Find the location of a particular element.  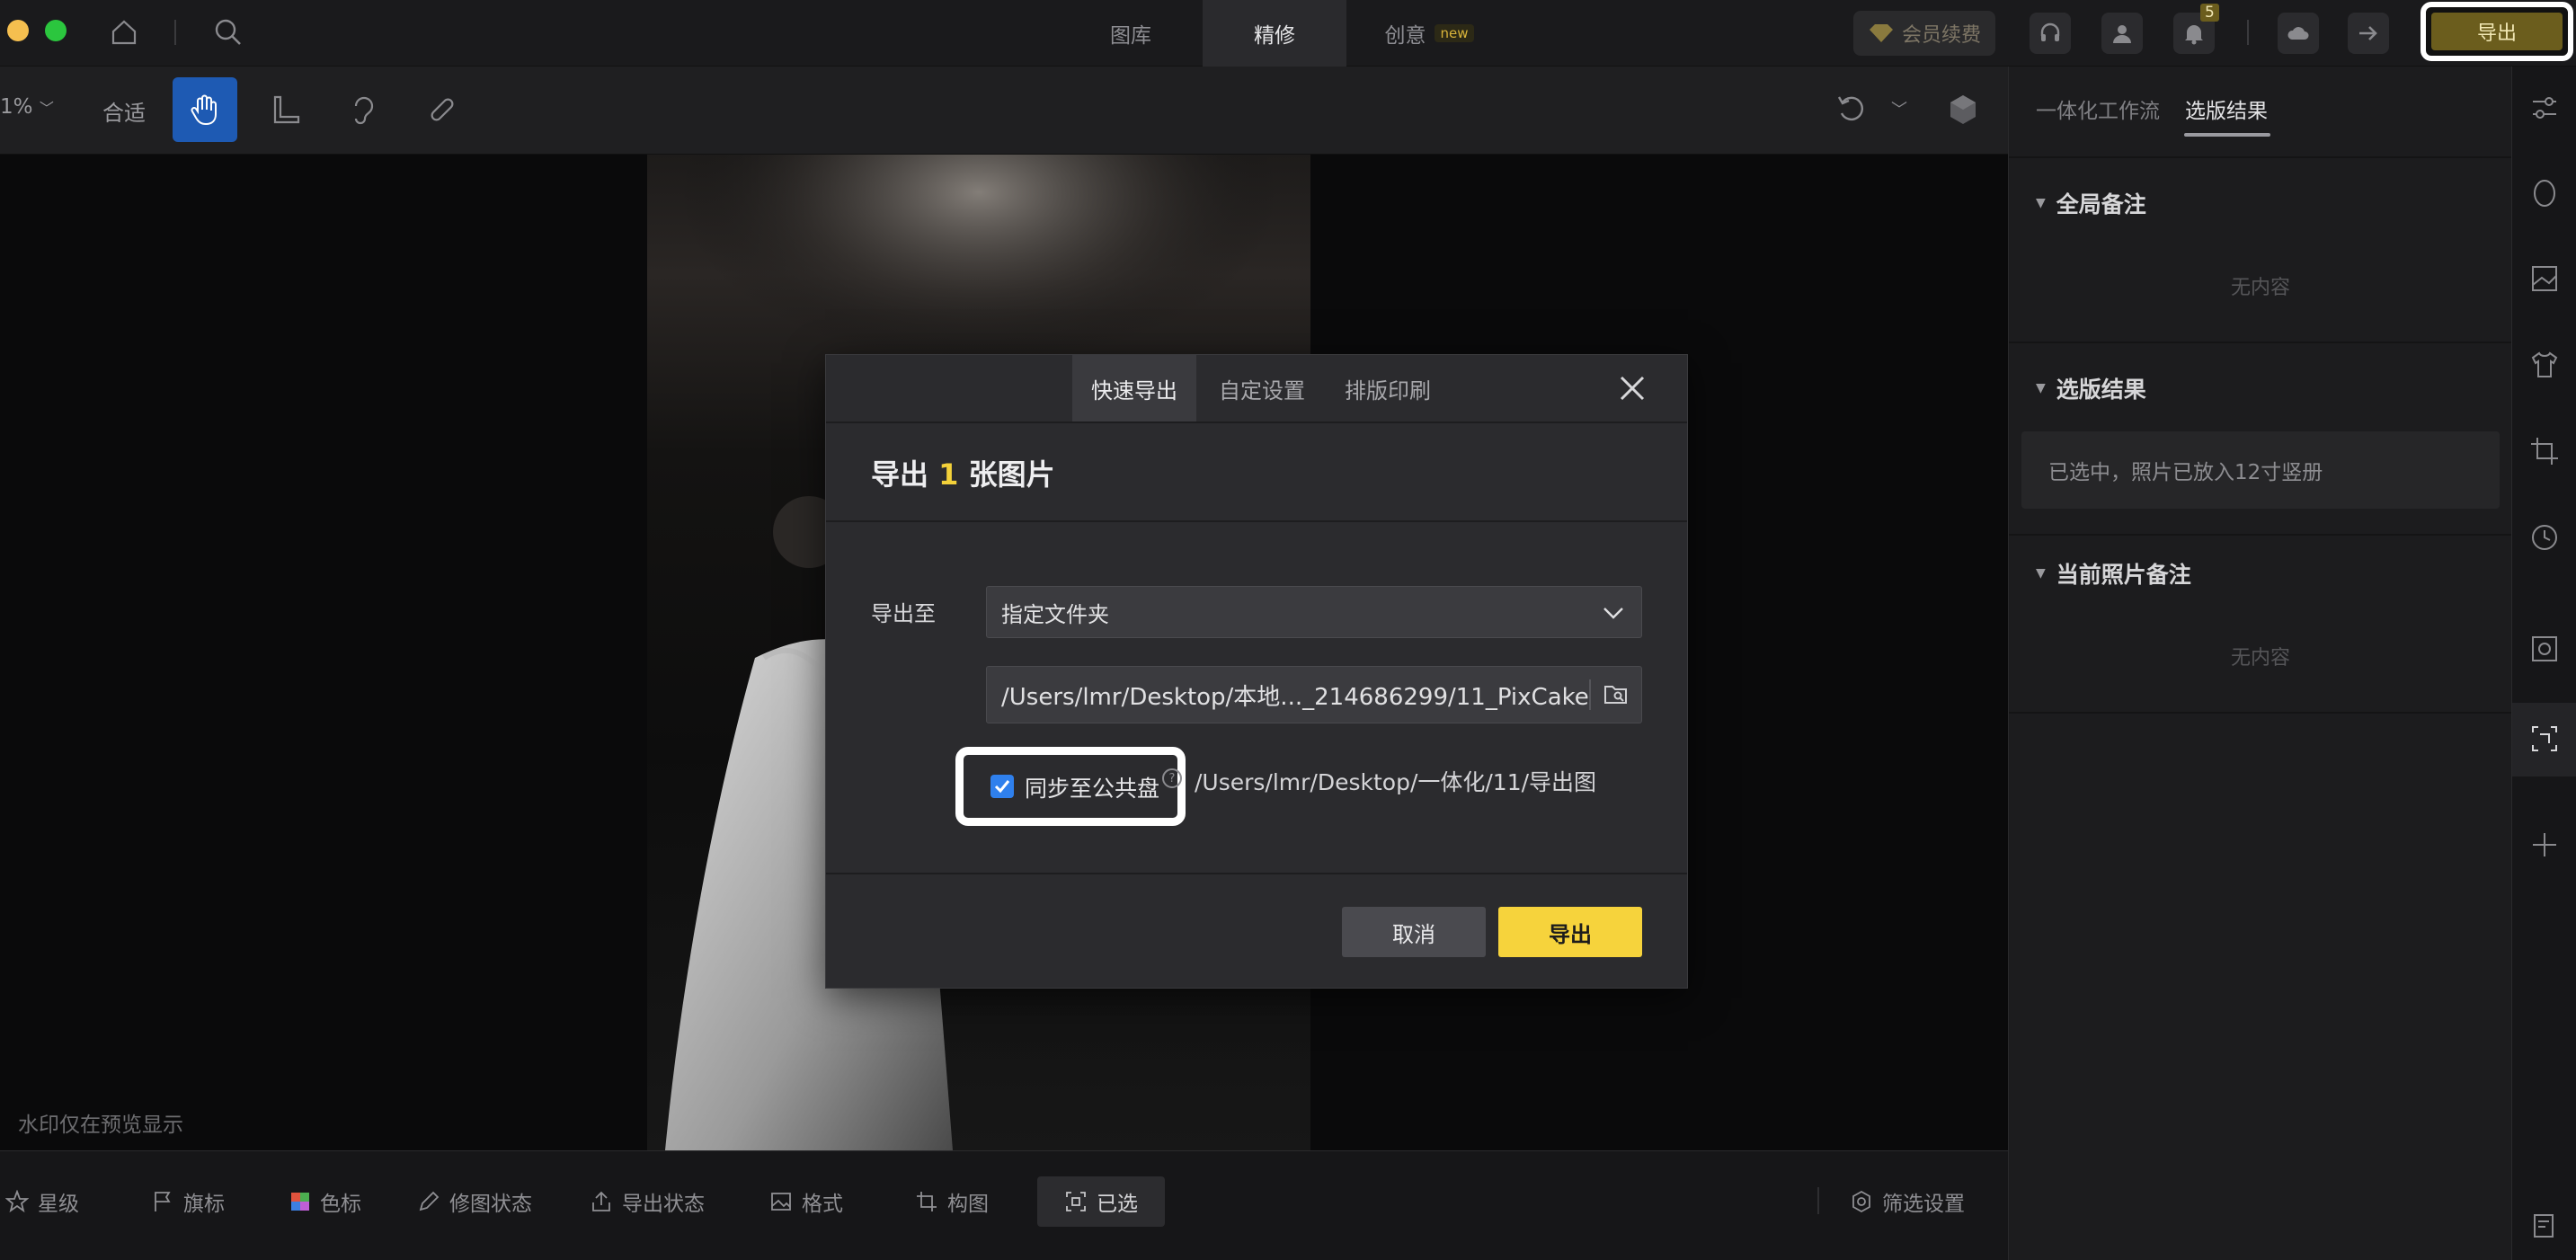

cancel-button: 取消 is located at coordinates (1414, 932).